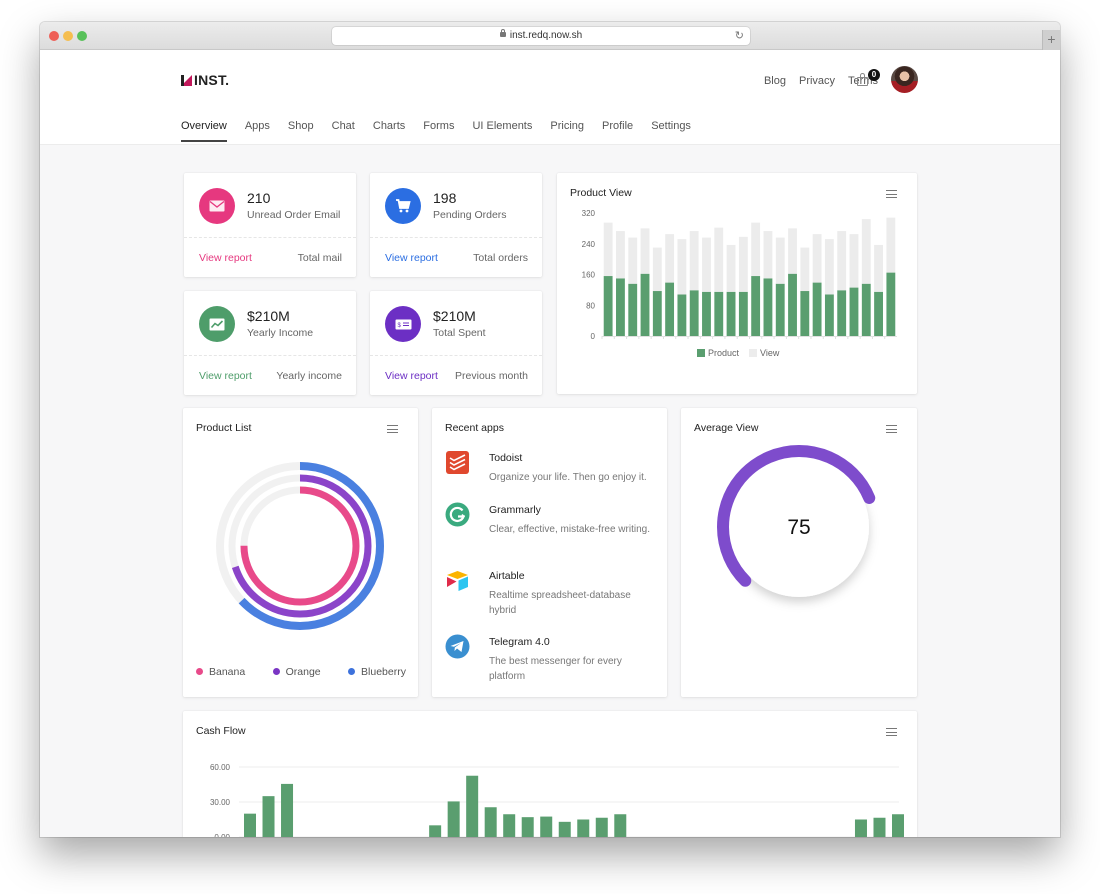  I want to click on app-name: Telegram 4.0, so click(519, 642).